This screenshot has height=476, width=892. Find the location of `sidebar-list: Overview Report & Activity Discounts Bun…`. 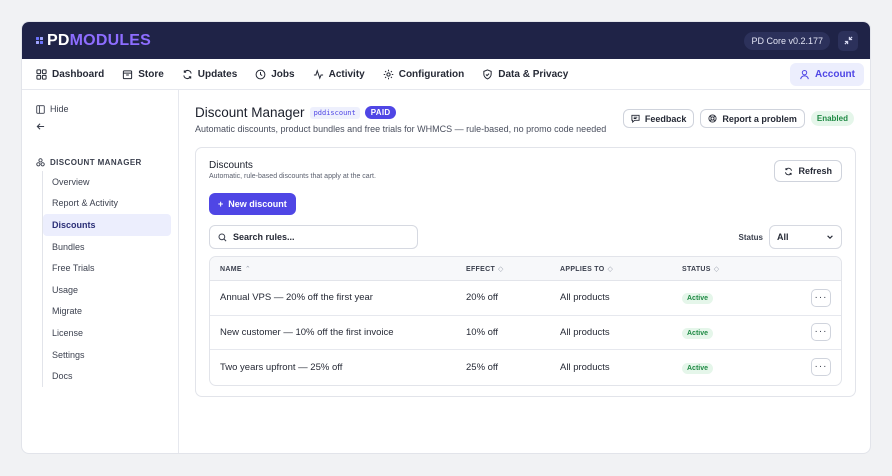

sidebar-list: Overview Report & Activity Discounts Bun… is located at coordinates (110, 279).